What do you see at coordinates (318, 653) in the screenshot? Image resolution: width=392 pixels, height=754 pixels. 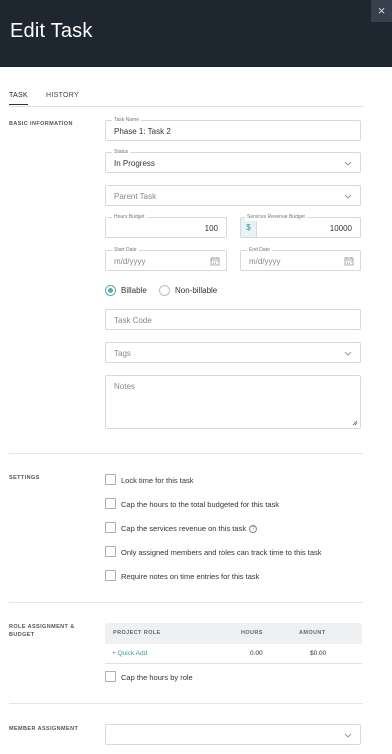 I see `row-amount: $0.00` at bounding box center [318, 653].